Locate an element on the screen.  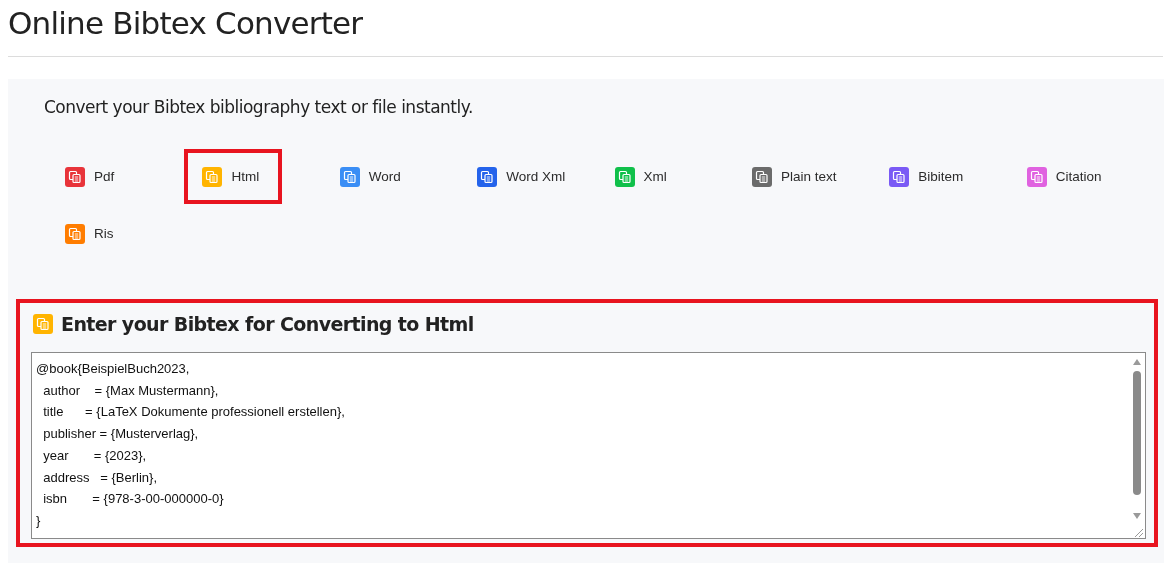
format-button: Word Xml is located at coordinates (519, 176).